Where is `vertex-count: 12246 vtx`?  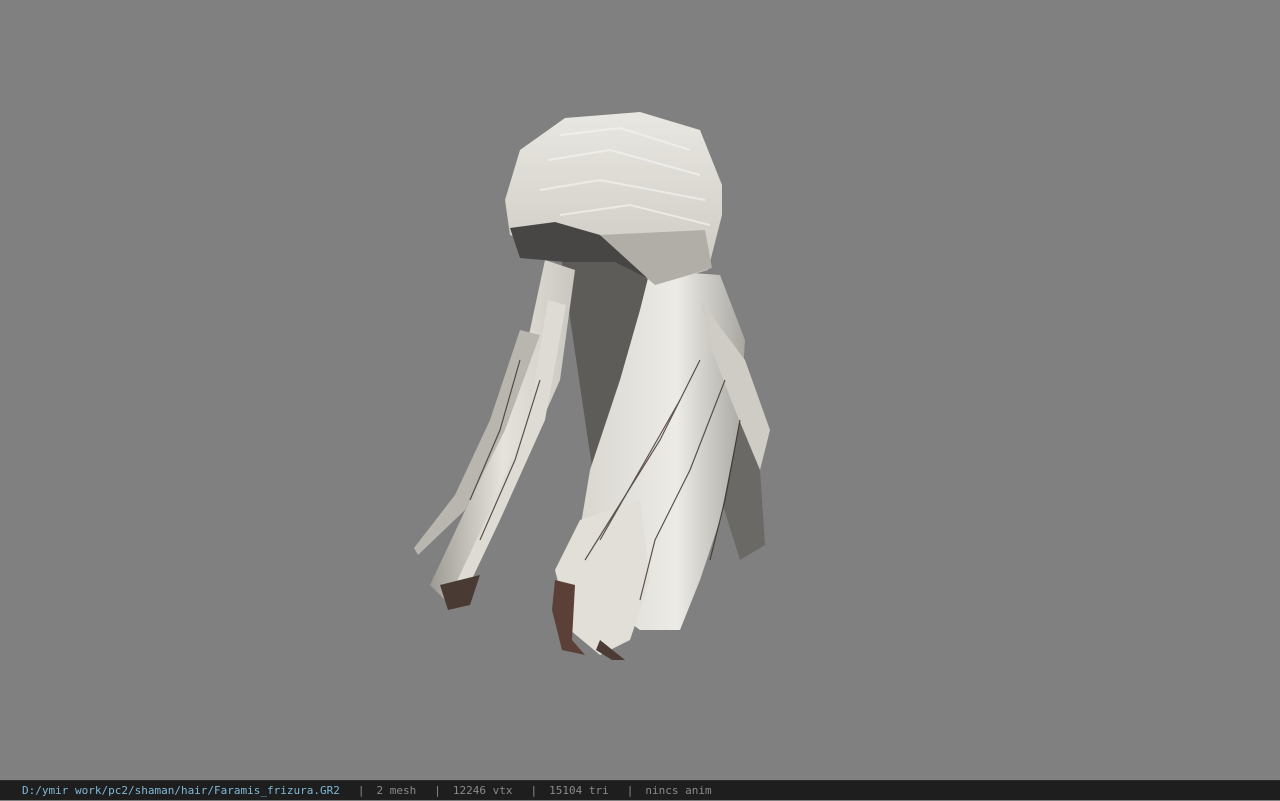 vertex-count: 12246 vtx is located at coordinates (482, 790).